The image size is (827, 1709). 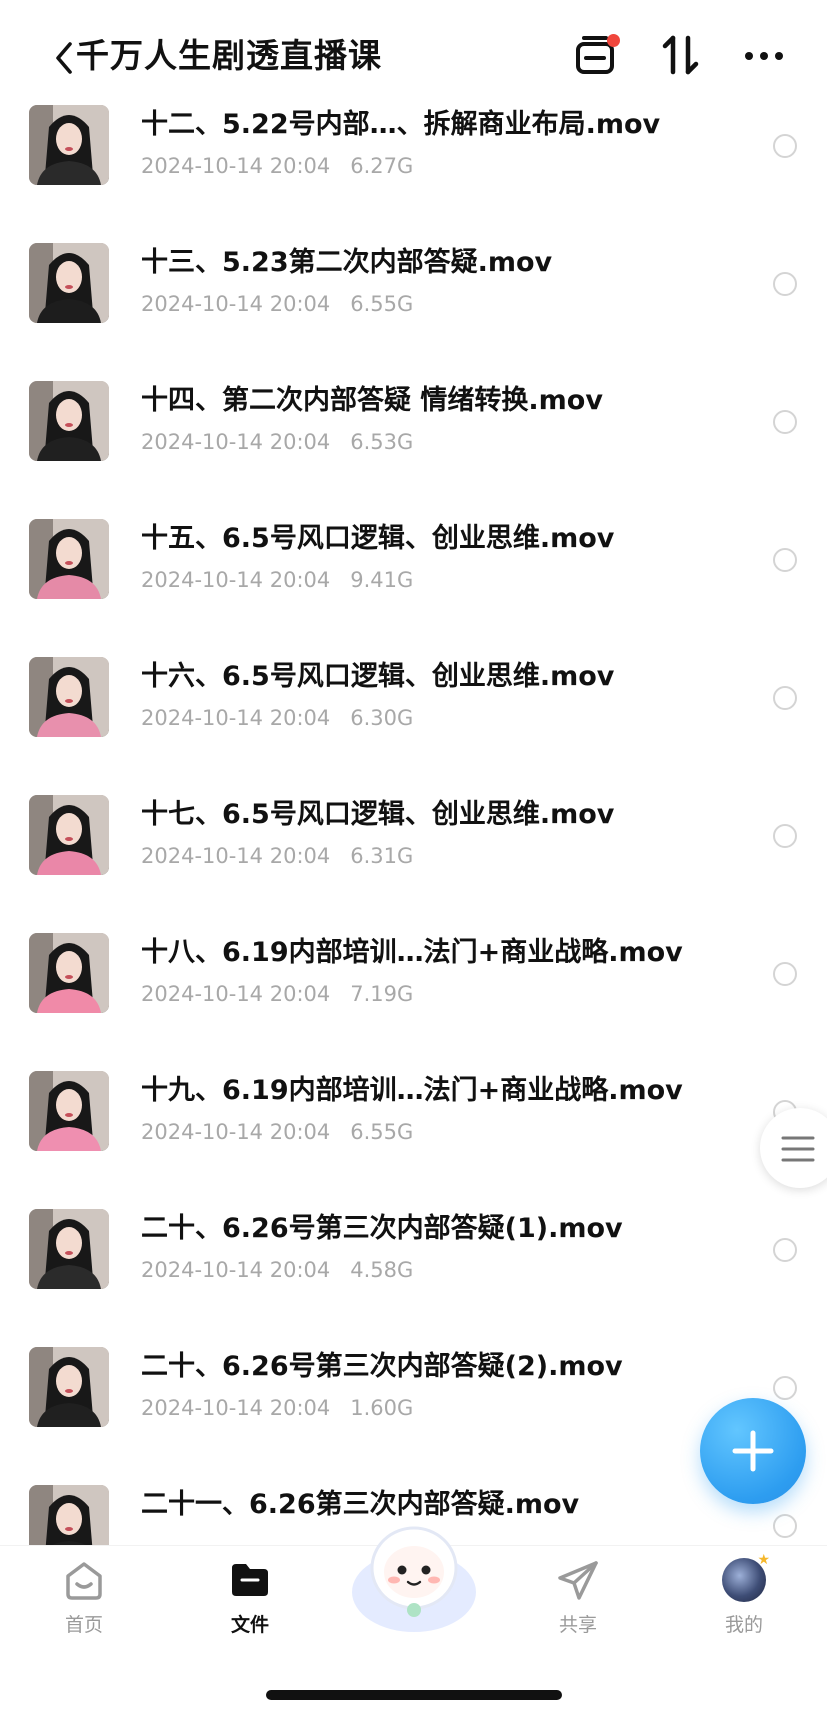 I want to click on nav-share: 共享, so click(x=578, y=1597).